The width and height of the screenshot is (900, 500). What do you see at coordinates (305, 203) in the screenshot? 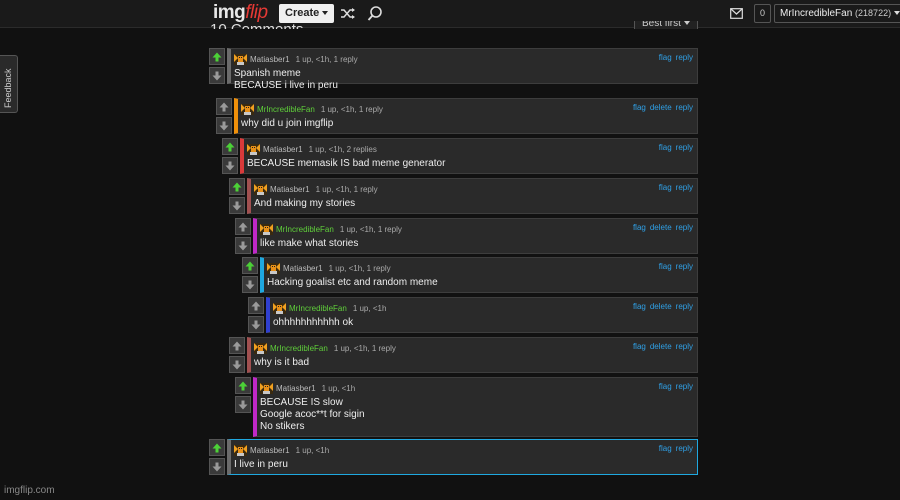
I see `comment-text: And making my stories` at bounding box center [305, 203].